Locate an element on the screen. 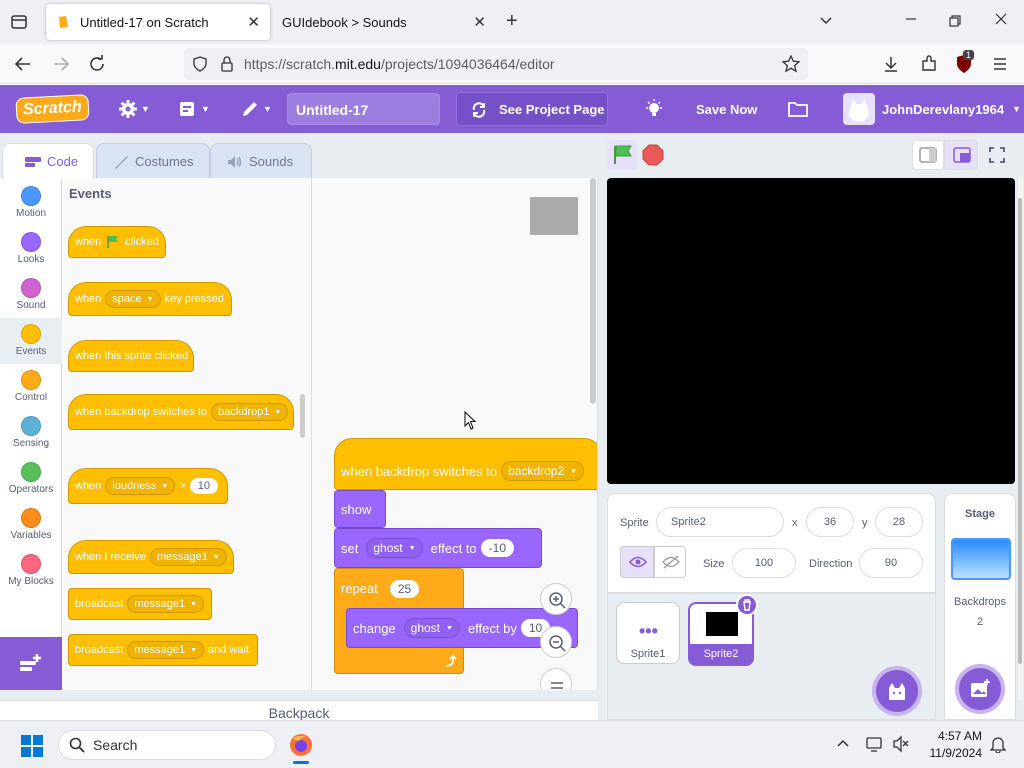 Image resolution: width=1024 pixels, height=768 pixels. tab-scratch: Untitled-17 on Scratch ✕ is located at coordinates (158, 22).